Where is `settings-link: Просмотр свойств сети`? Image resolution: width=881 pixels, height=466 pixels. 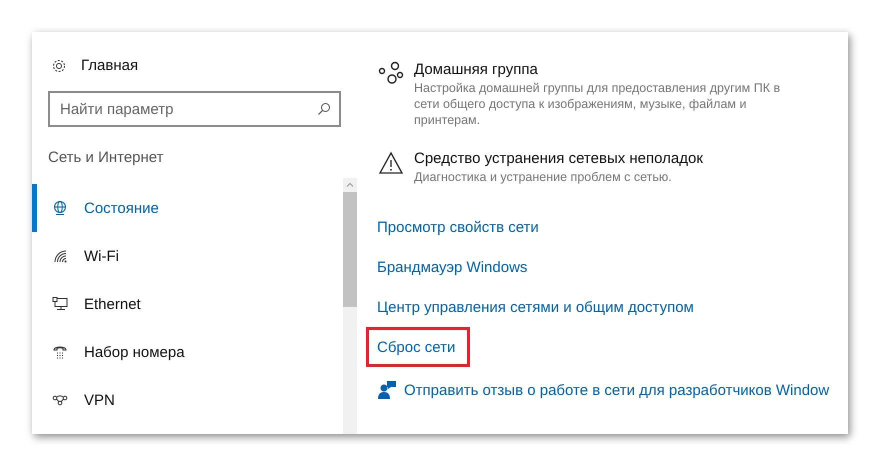 settings-link: Просмотр свойств сети is located at coordinates (462, 227).